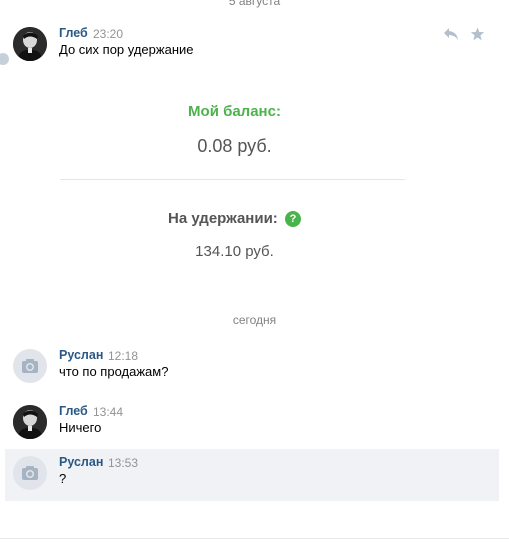 Image resolution: width=509 pixels, height=546 pixels. I want to click on hold-title-label: На удержании:, so click(223, 218).